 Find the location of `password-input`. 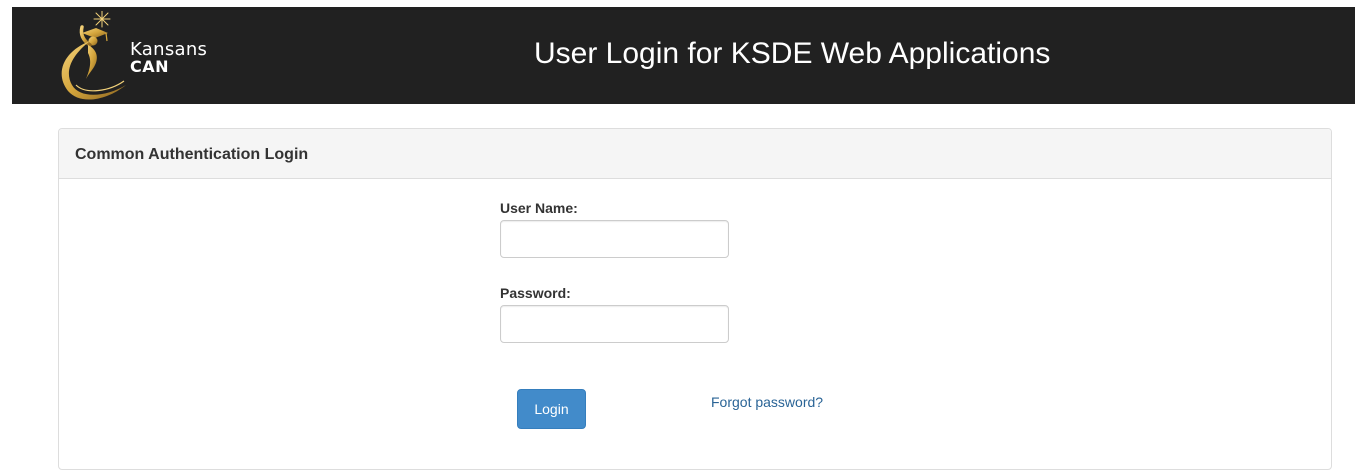

password-input is located at coordinates (614, 324).